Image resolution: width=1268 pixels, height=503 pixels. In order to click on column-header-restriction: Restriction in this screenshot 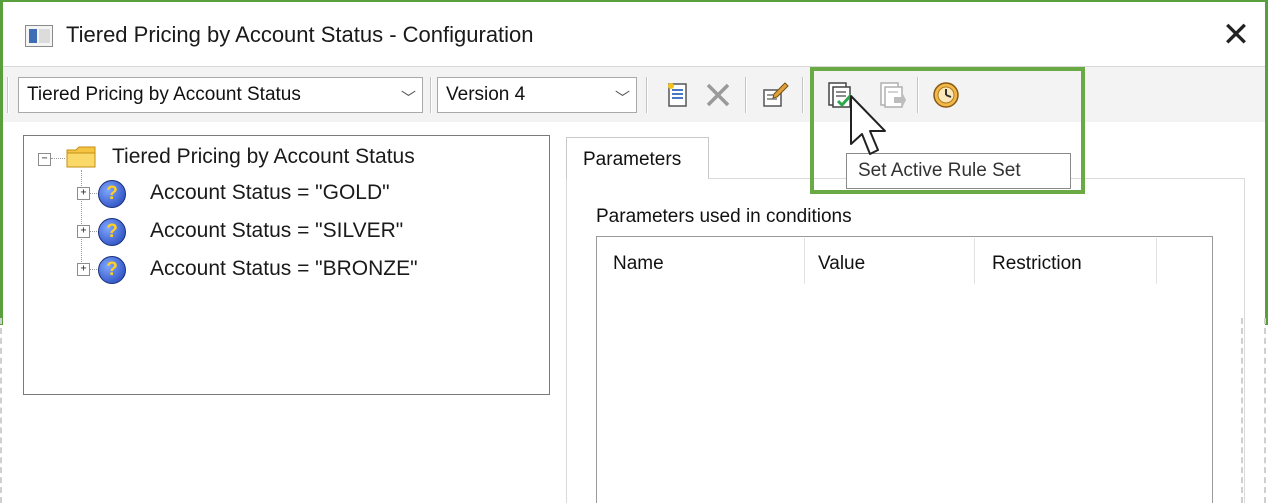, I will do `click(1037, 264)`.